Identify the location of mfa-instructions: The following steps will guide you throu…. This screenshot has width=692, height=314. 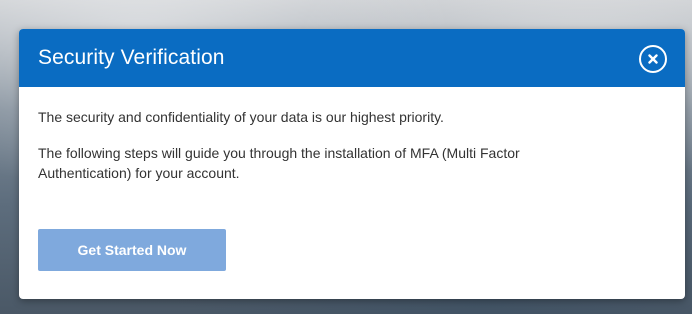
(279, 163).